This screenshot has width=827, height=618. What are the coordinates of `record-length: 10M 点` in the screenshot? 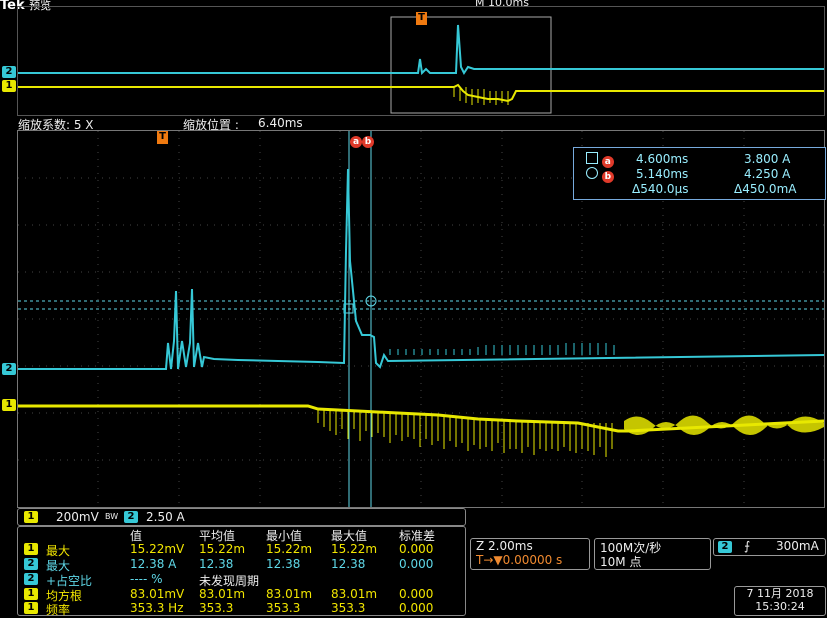 It's located at (621, 562).